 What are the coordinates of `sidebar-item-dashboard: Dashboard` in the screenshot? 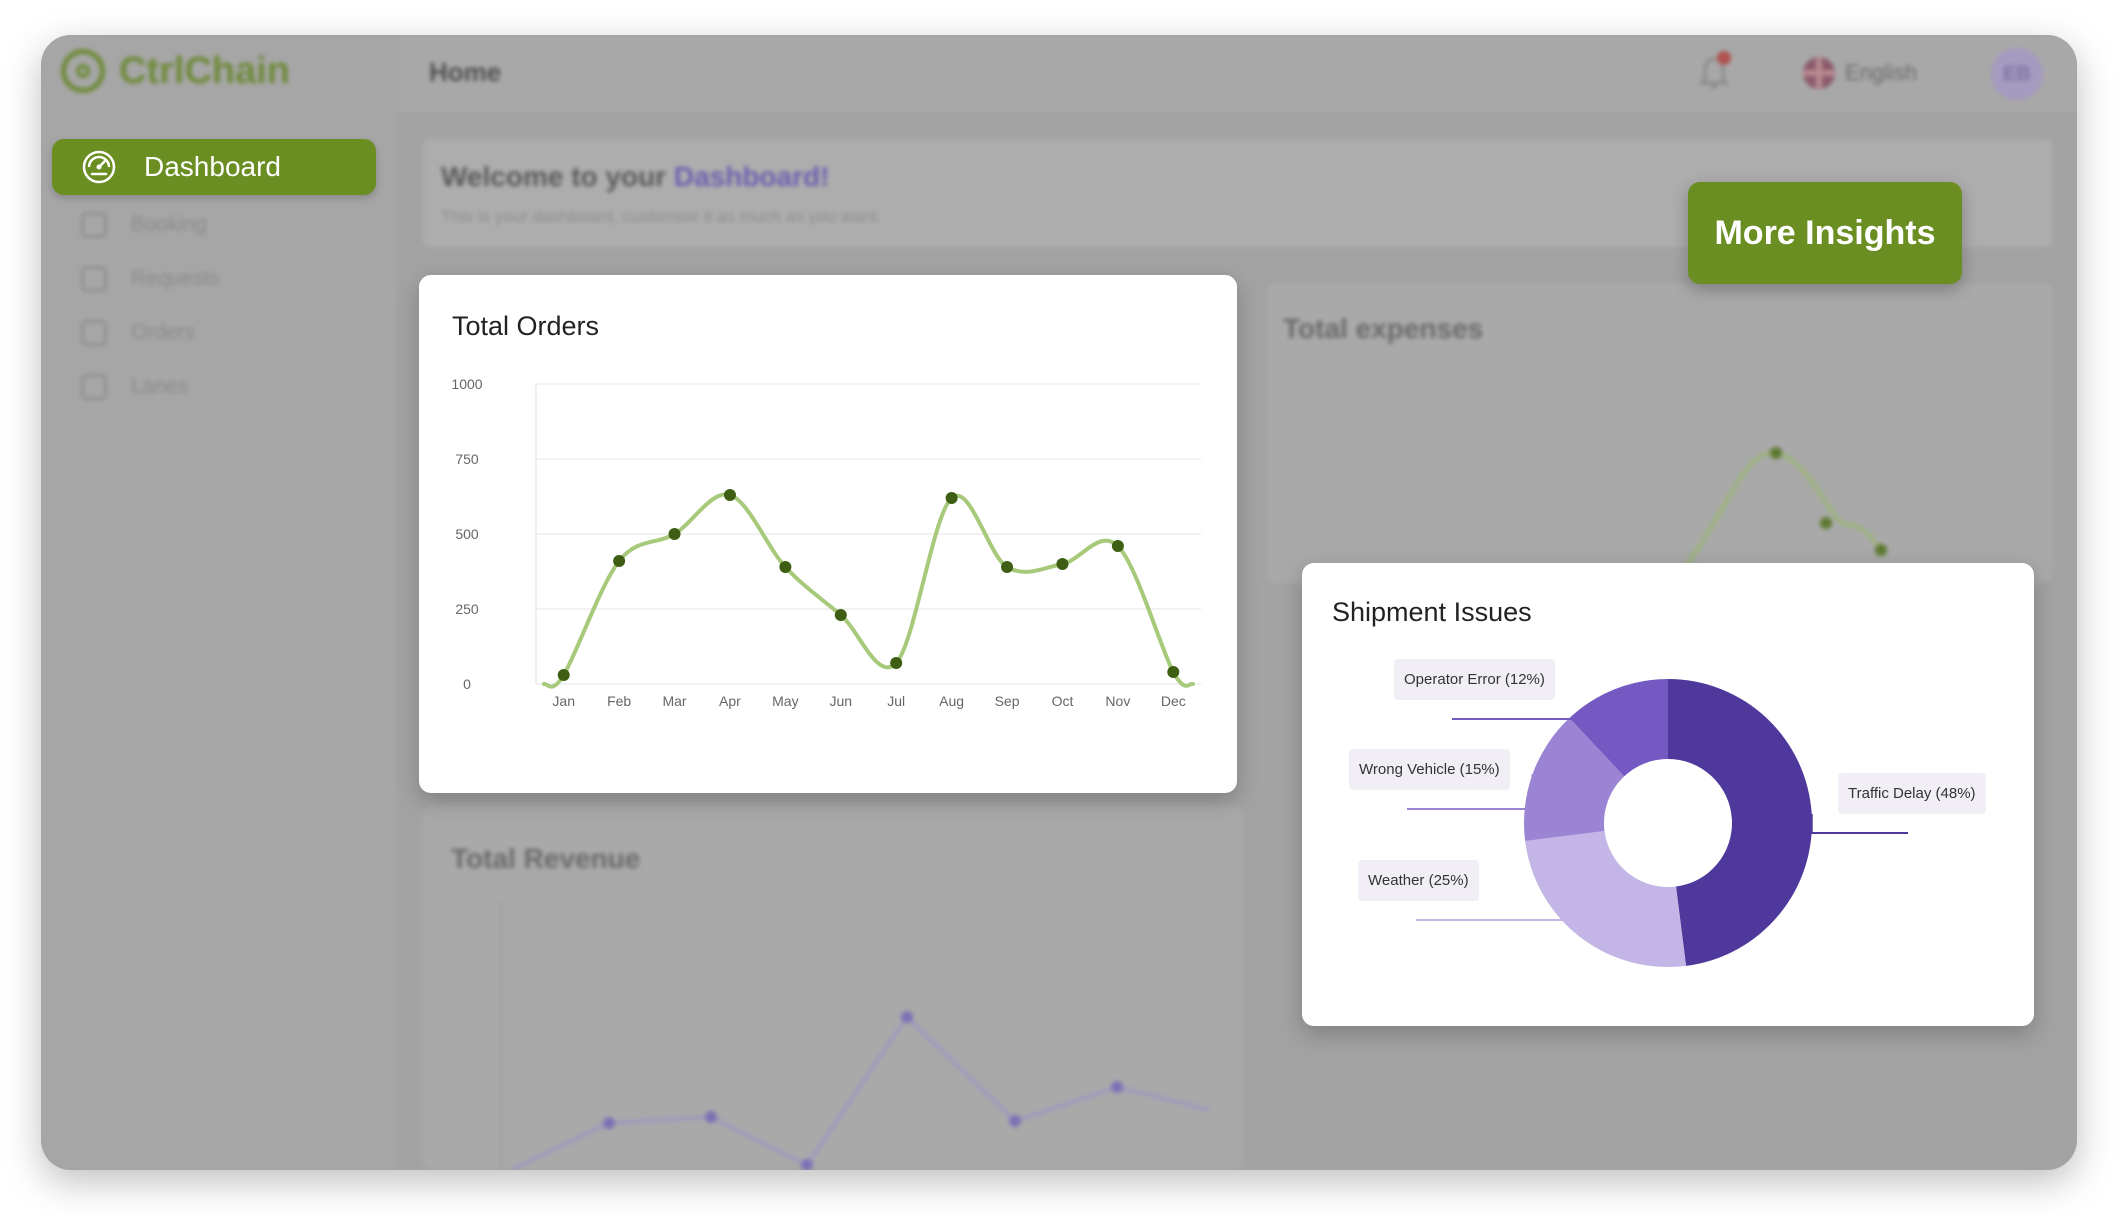 It's located at (214, 167).